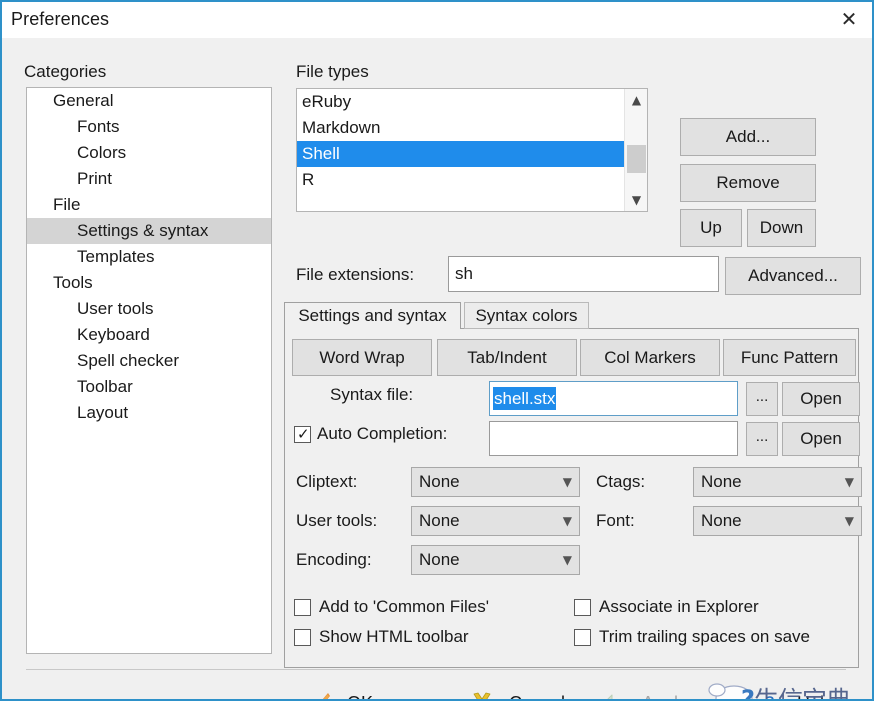 This screenshot has height=701, width=874. Describe the element at coordinates (439, 481) in the screenshot. I see `cliptext-value: None` at that location.